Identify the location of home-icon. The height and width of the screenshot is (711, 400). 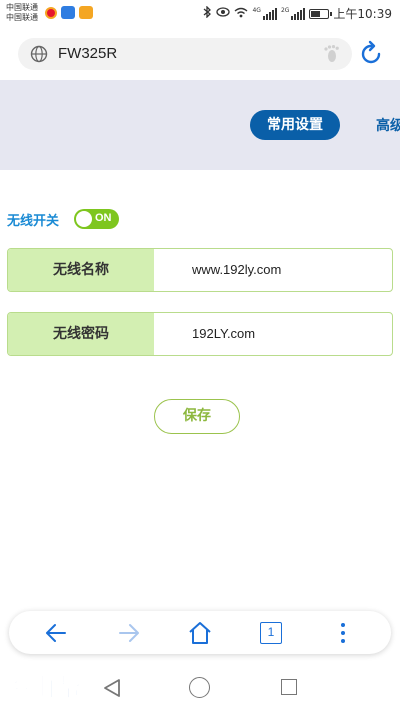
(200, 633).